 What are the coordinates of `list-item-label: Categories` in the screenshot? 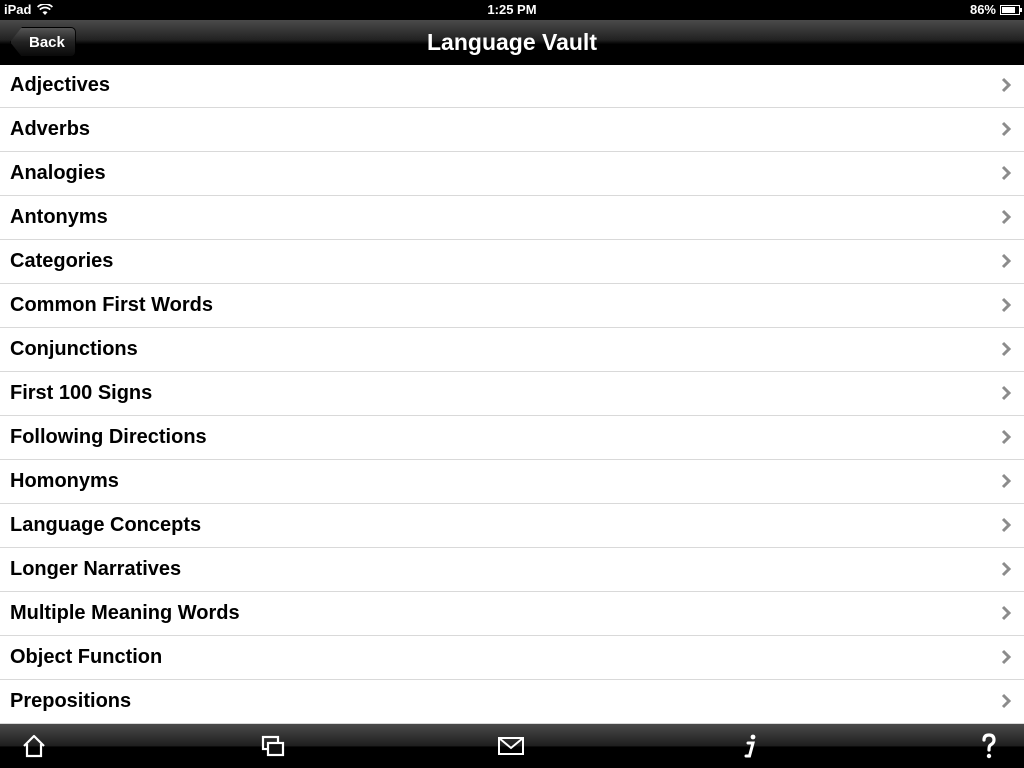 It's located at (62, 261).